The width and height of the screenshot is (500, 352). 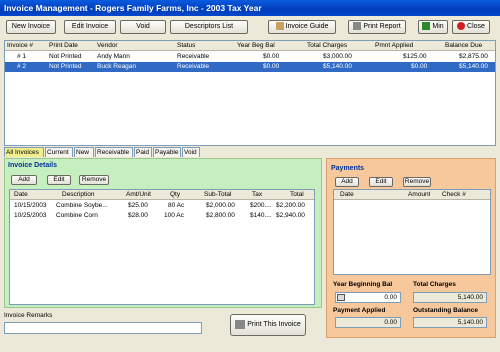 I want to click on edit-payment-button: Edit, so click(x=381, y=182).